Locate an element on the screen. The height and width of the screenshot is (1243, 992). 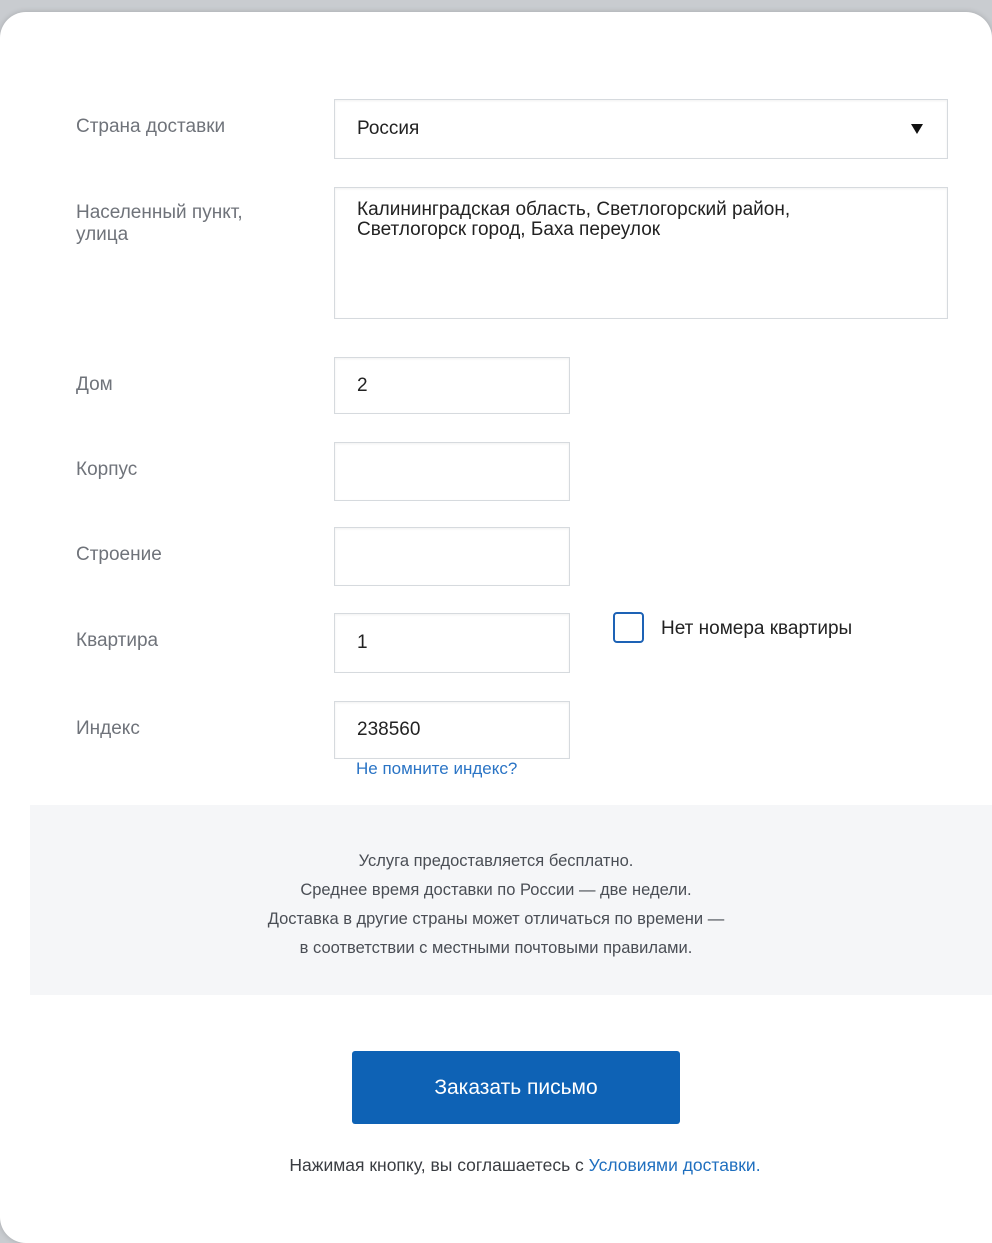
apartment-input: 1 is located at coordinates (452, 643).